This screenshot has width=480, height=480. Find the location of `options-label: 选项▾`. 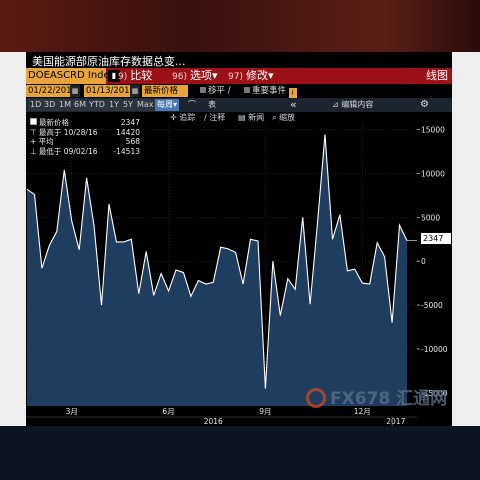

options-label: 选项▾ is located at coordinates (203, 75).